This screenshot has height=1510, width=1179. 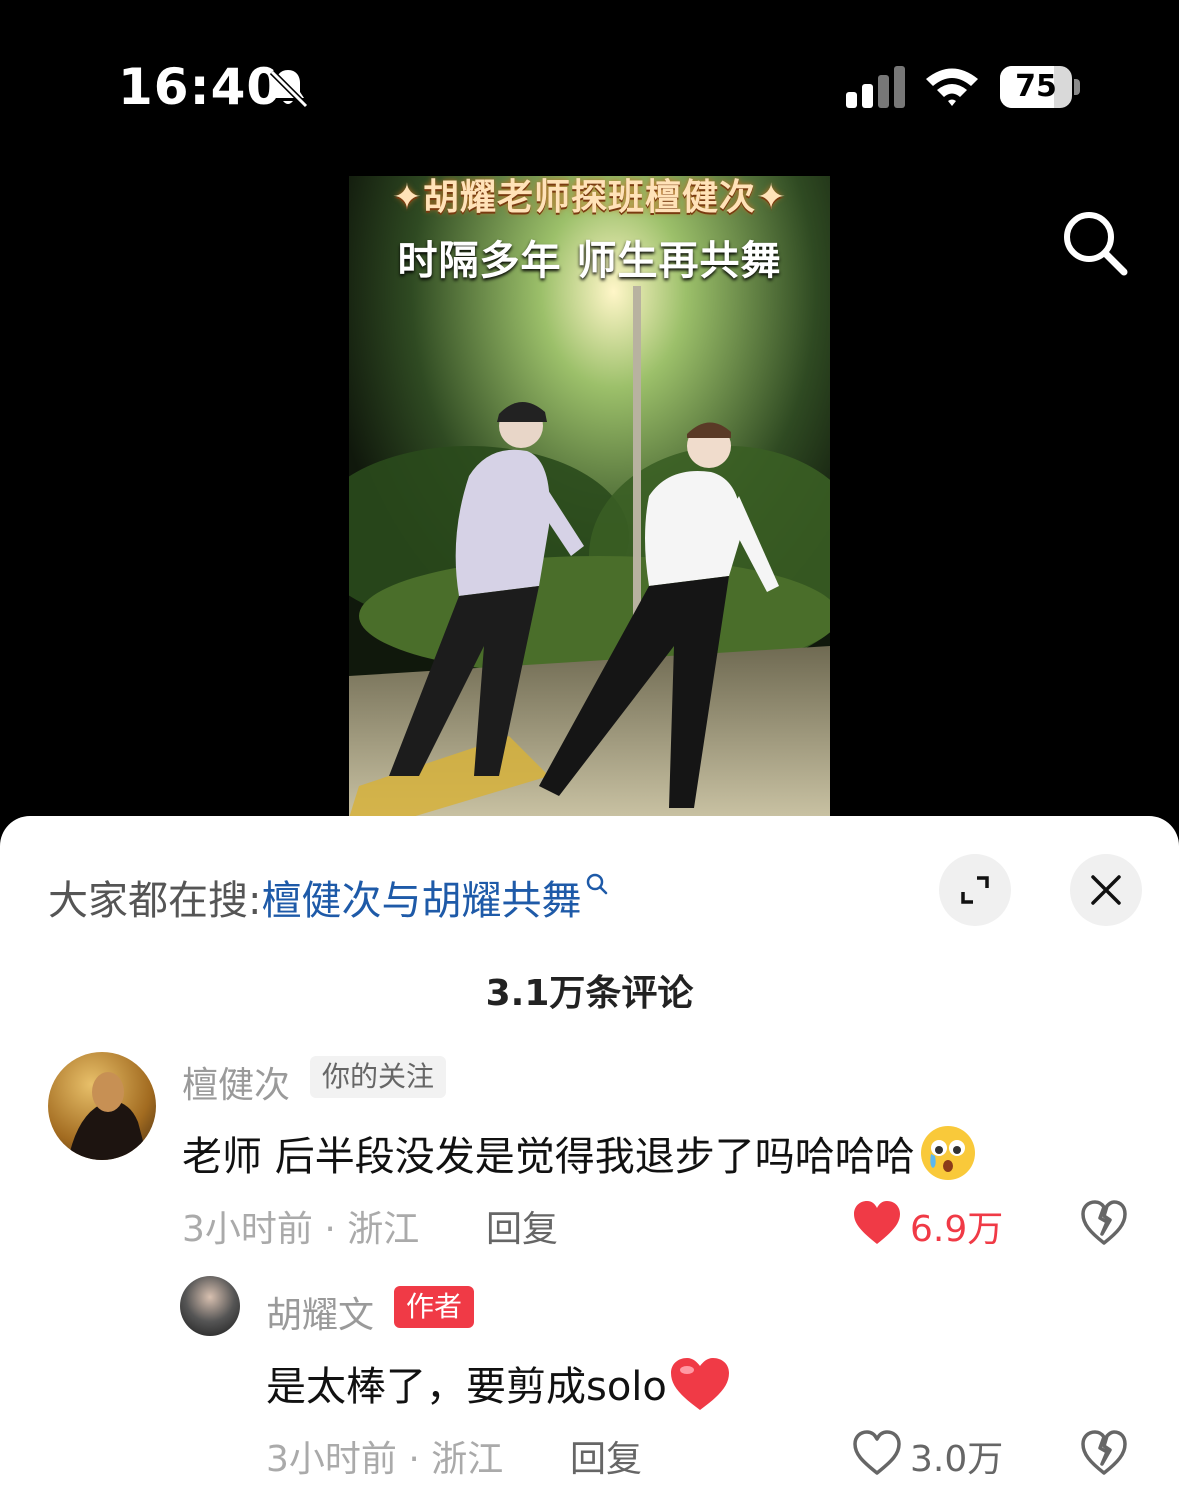 I want to click on close-button, so click(x=1106, y=890).